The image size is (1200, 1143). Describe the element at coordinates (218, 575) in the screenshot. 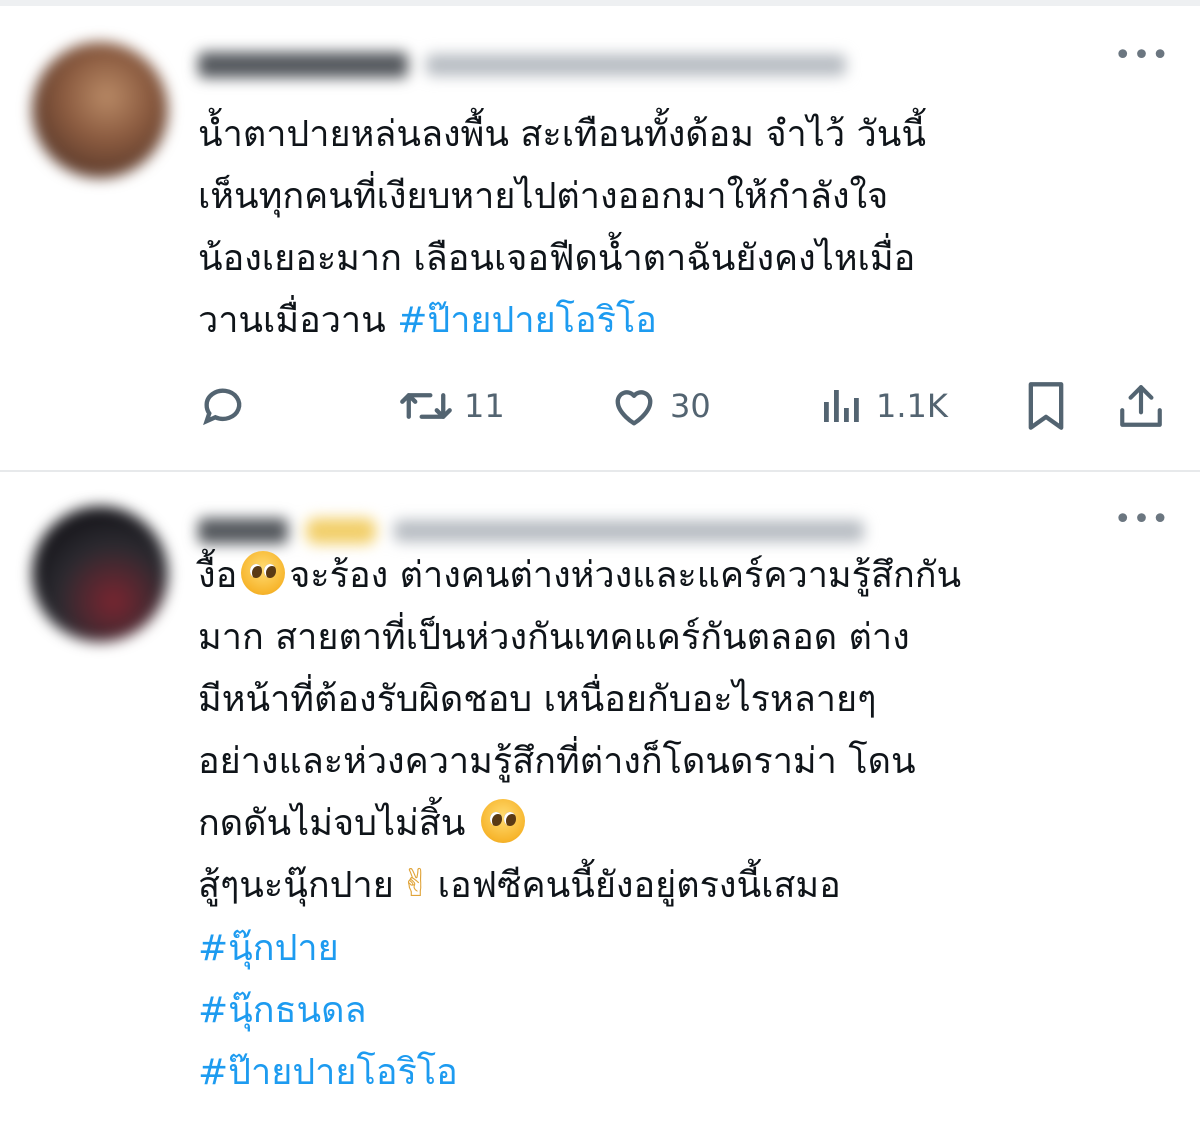

I see `tweet-text-fragment: งื้อ` at that location.